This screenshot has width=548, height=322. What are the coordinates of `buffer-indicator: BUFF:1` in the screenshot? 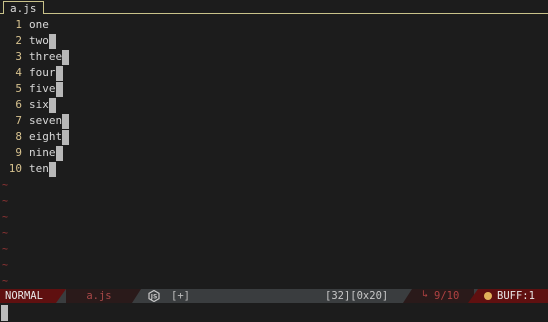 It's located at (508, 296).